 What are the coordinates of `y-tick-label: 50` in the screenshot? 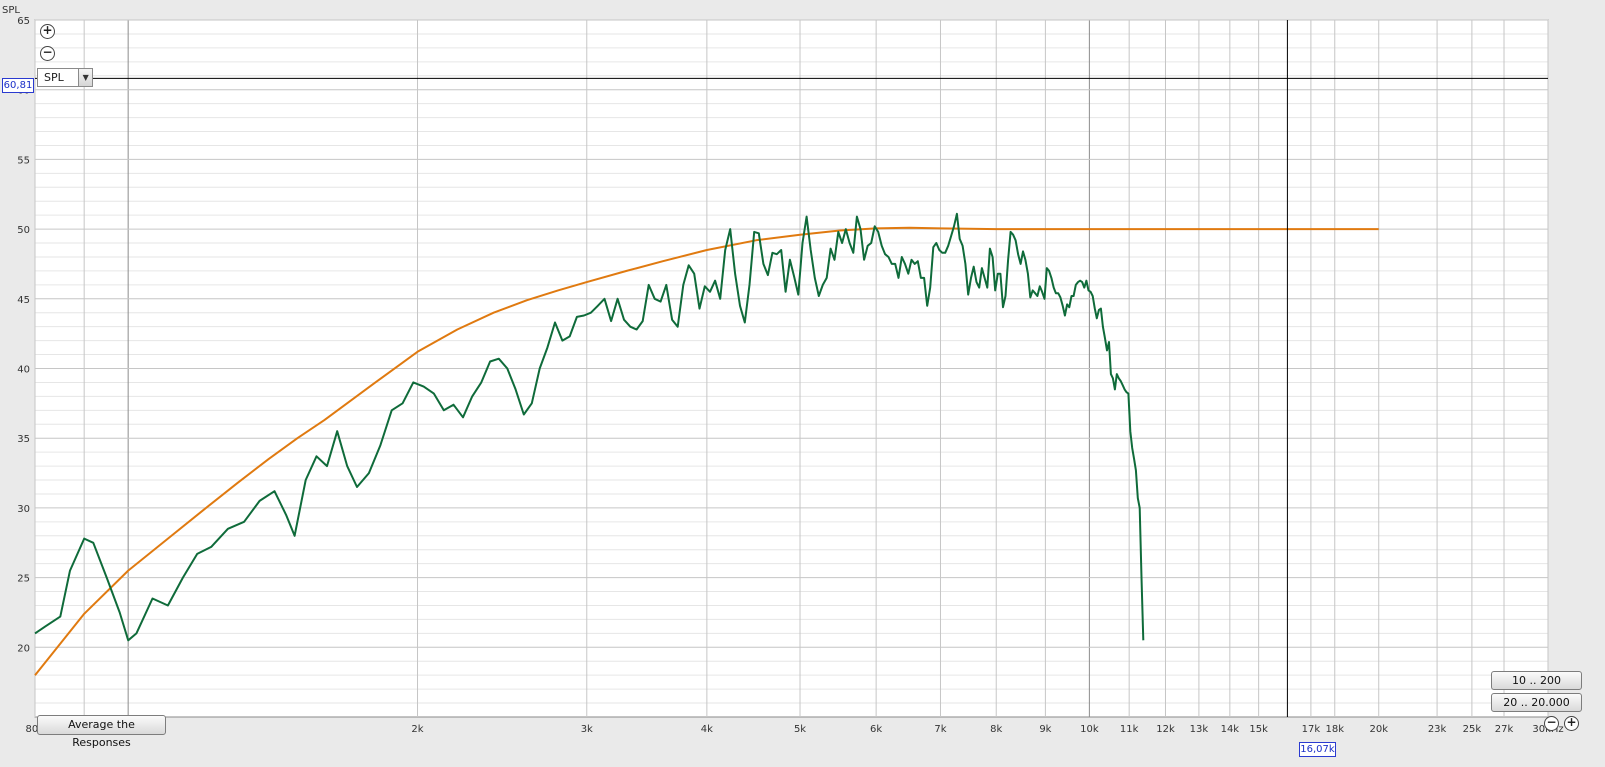 It's located at (23, 230).